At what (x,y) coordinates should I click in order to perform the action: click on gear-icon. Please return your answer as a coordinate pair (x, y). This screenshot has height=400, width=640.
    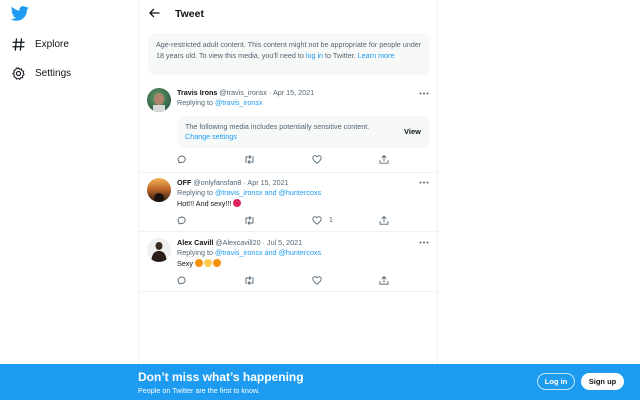
    Looking at the image, I should click on (18, 73).